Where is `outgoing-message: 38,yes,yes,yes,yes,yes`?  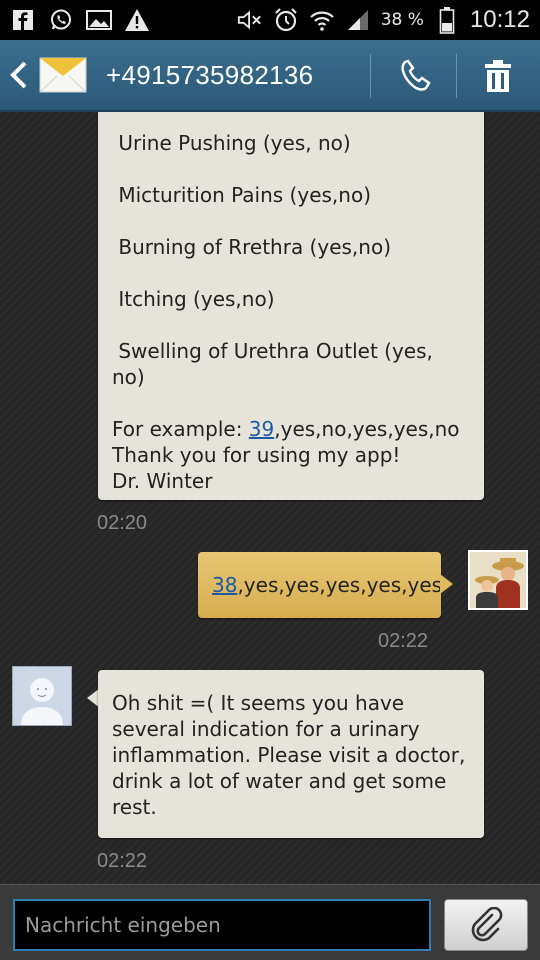
outgoing-message: 38,yes,yes,yes,yes,yes is located at coordinates (320, 585).